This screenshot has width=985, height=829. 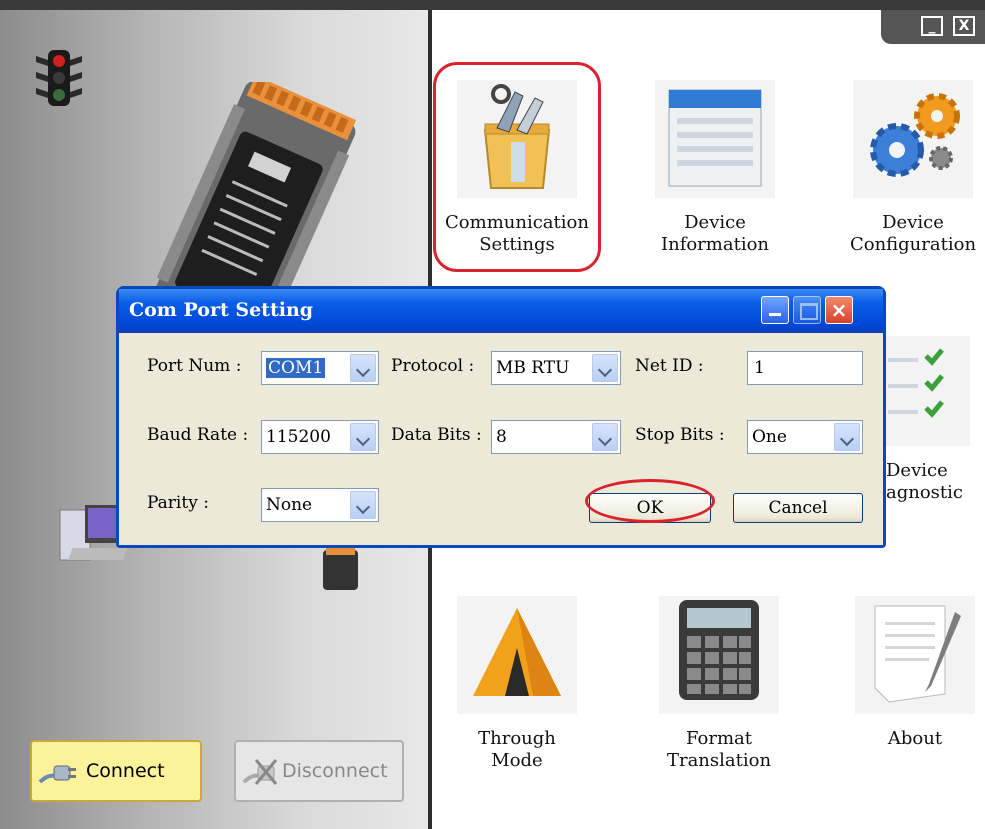 I want to click on dialog-maximize-button, so click(x=807, y=310).